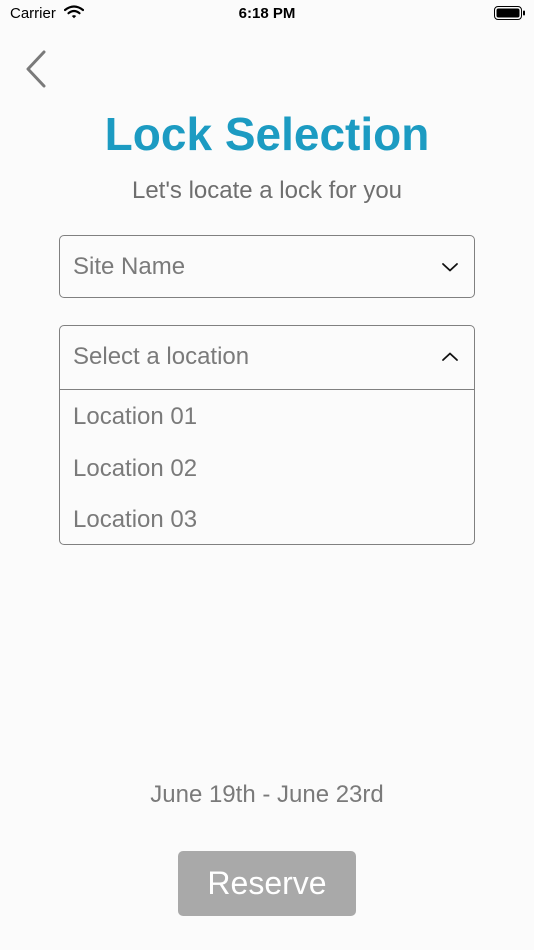 This screenshot has width=534, height=950. I want to click on page-subtitle: Let's locate a lock for you, so click(267, 190).